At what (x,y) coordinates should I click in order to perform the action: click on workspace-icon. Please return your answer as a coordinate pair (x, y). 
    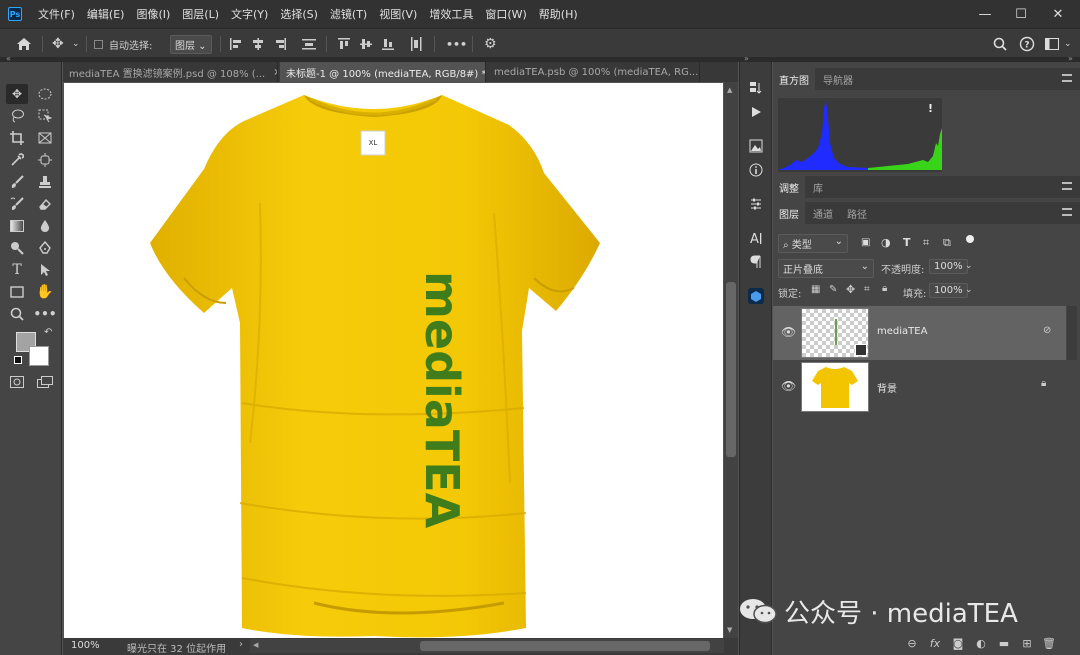
    Looking at the image, I should click on (1052, 44).